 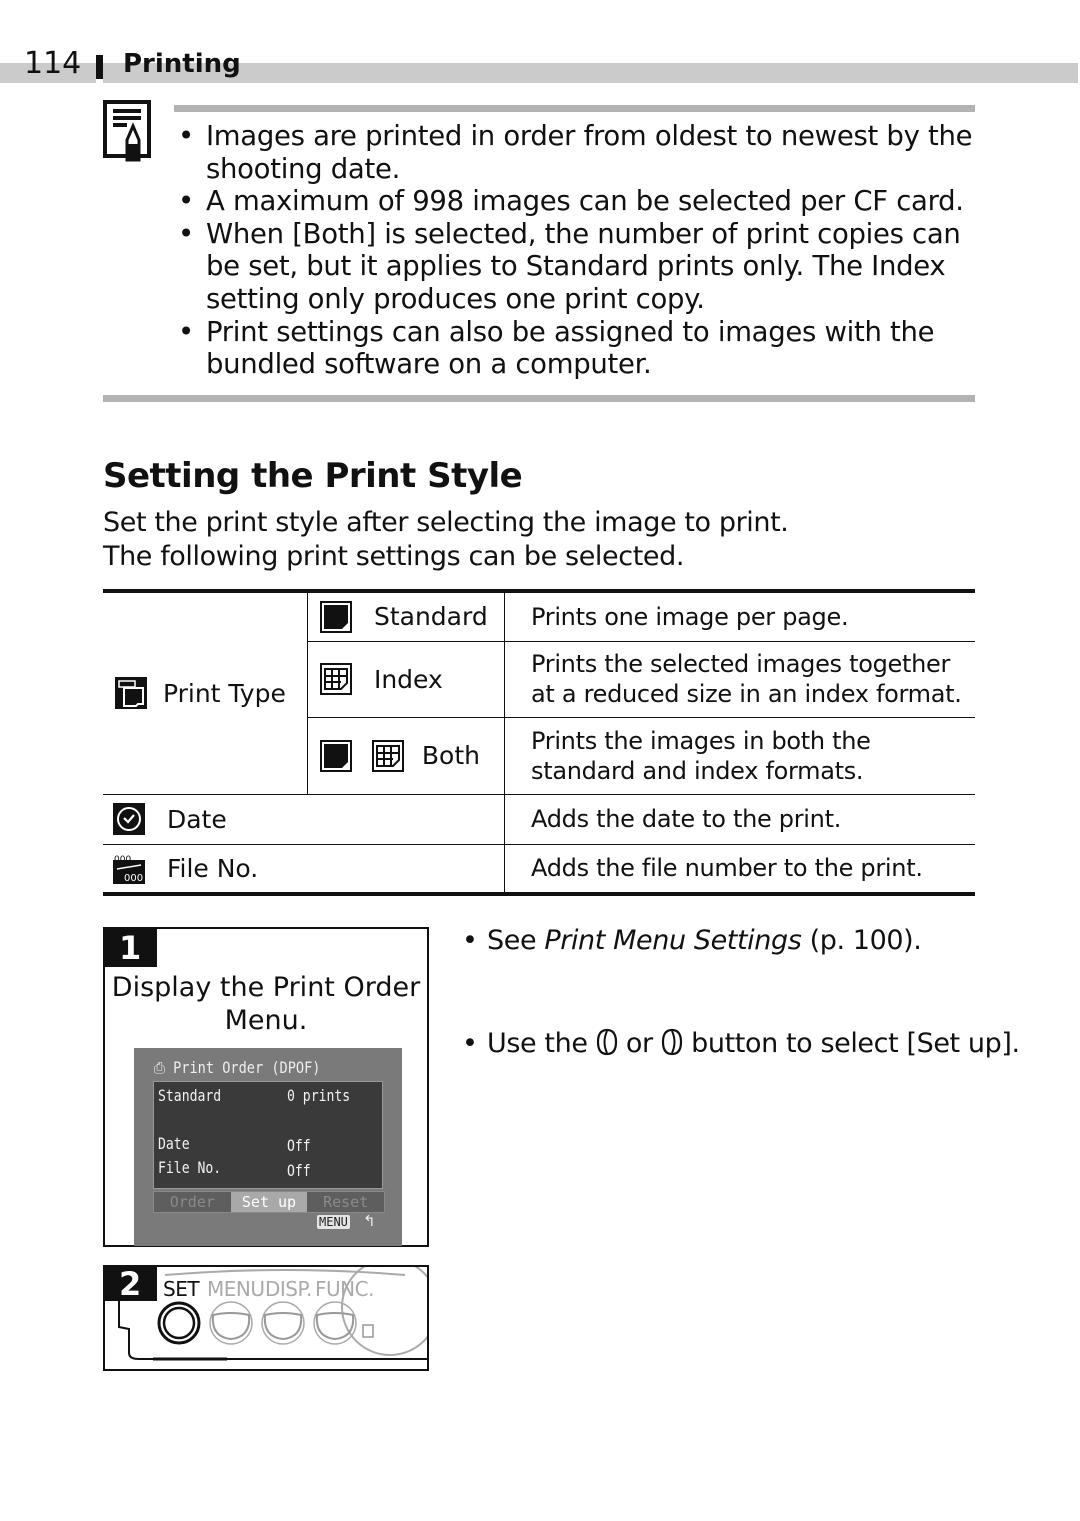 What do you see at coordinates (574, 108) in the screenshot?
I see `note-rule-top` at bounding box center [574, 108].